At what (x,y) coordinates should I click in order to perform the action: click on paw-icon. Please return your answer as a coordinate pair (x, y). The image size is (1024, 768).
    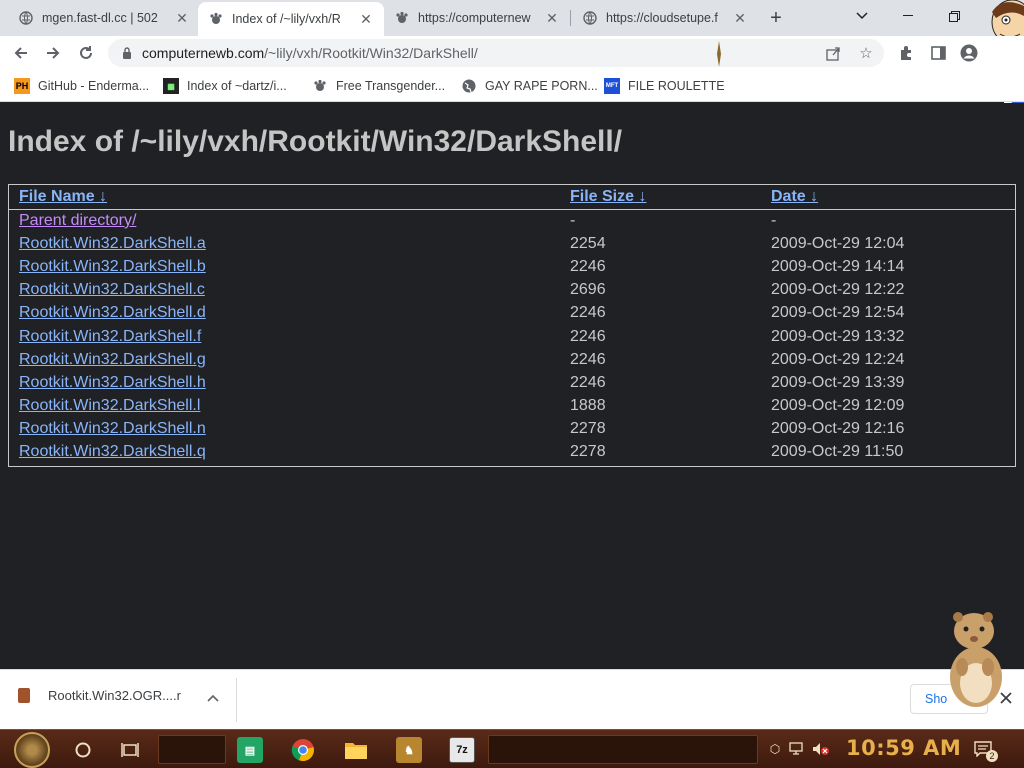
    Looking at the image, I should click on (216, 19).